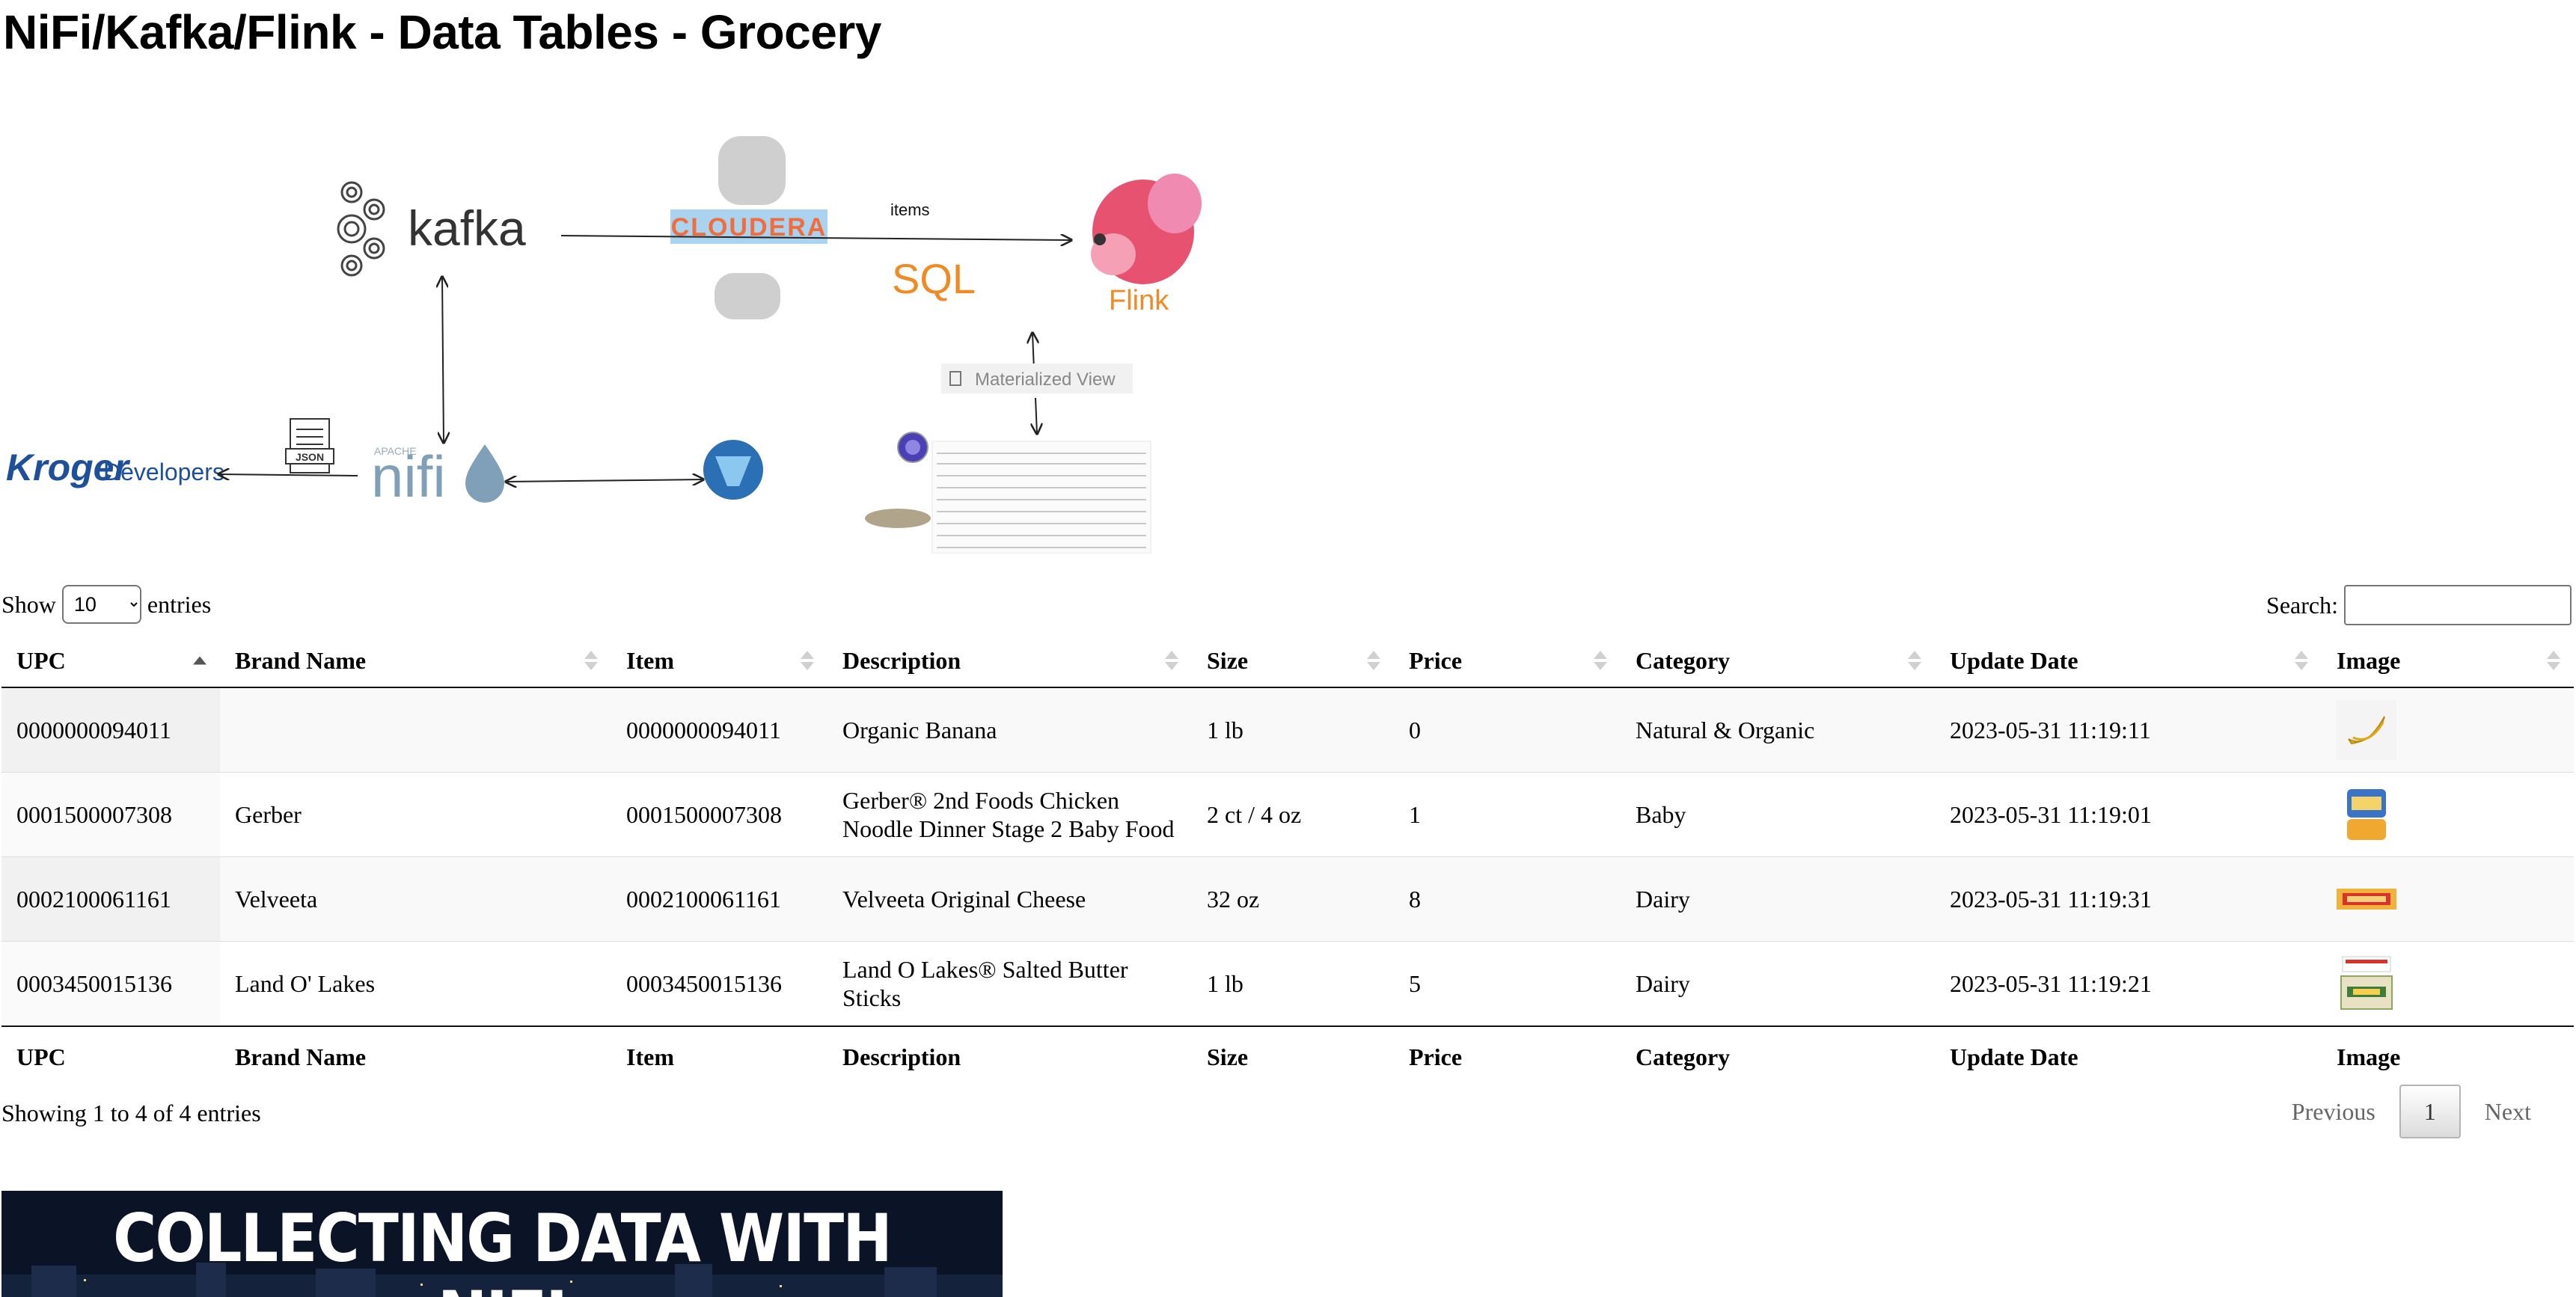 The width and height of the screenshot is (2576, 1297). Describe the element at coordinates (416, 1056) in the screenshot. I see `footer-brand-name: Brand Name` at that location.